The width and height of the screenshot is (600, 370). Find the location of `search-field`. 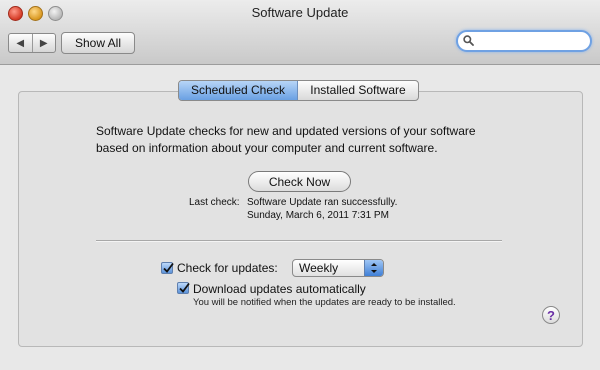

search-field is located at coordinates (524, 41).